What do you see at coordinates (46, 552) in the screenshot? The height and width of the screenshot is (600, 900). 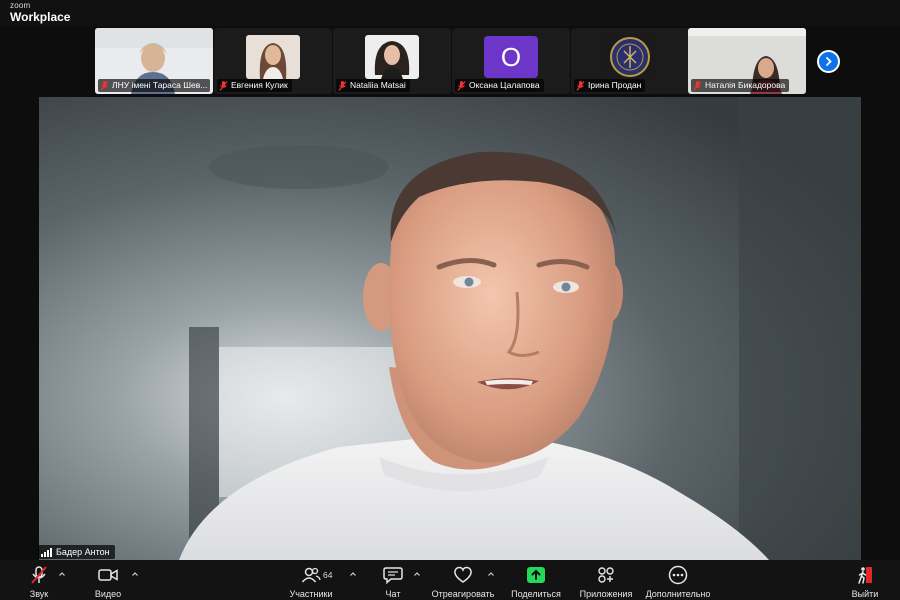 I see `signal-strength-icon` at bounding box center [46, 552].